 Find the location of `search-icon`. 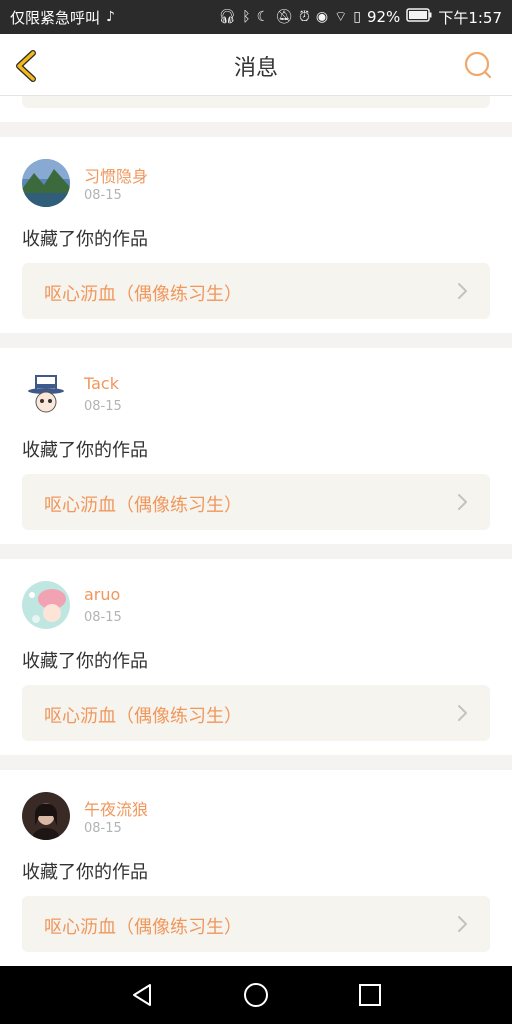

search-icon is located at coordinates (478, 65).